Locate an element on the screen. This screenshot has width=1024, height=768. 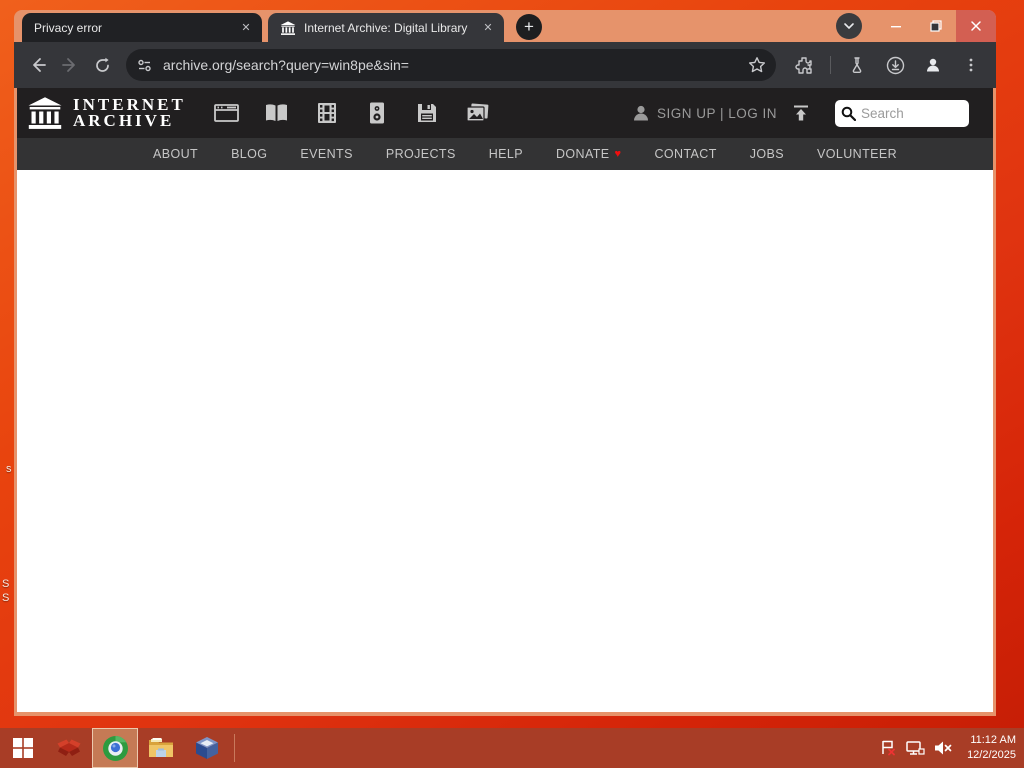
taskbar-browser-button is located at coordinates (115, 748).